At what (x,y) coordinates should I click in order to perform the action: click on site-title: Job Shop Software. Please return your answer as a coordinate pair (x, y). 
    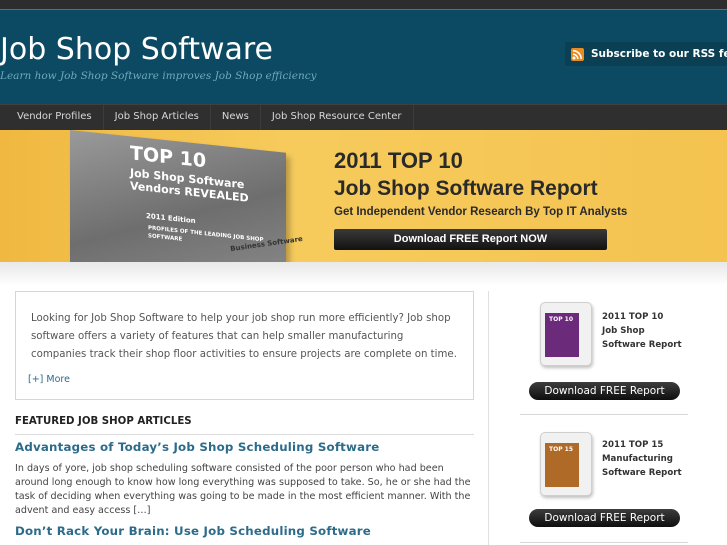
    Looking at the image, I should click on (136, 49).